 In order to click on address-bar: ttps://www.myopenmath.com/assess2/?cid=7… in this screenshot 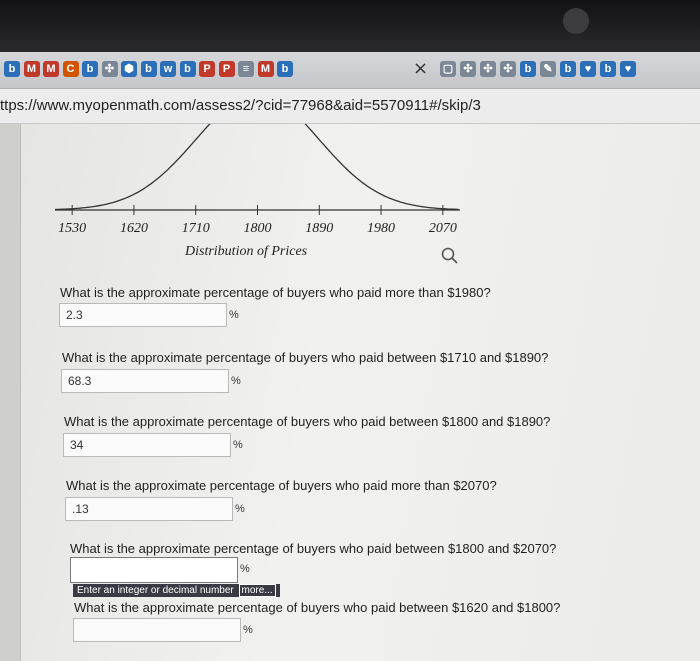, I will do `click(350, 106)`.